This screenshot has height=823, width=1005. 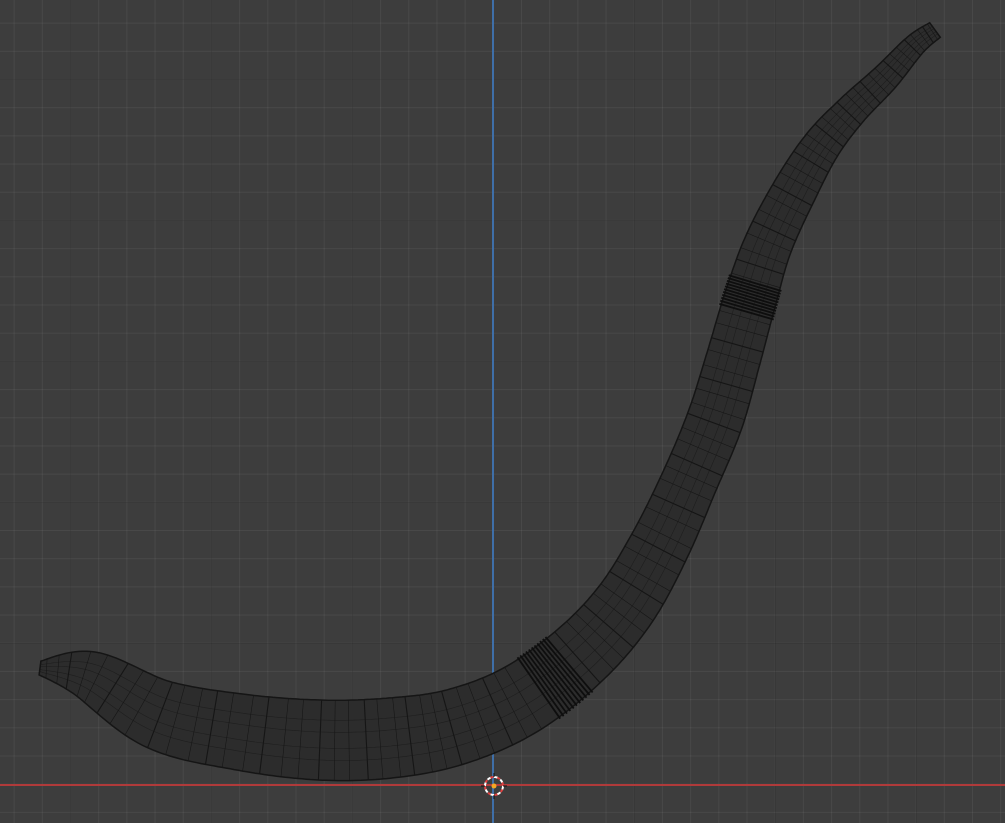 I want to click on origin-point-icon, so click(x=494, y=786).